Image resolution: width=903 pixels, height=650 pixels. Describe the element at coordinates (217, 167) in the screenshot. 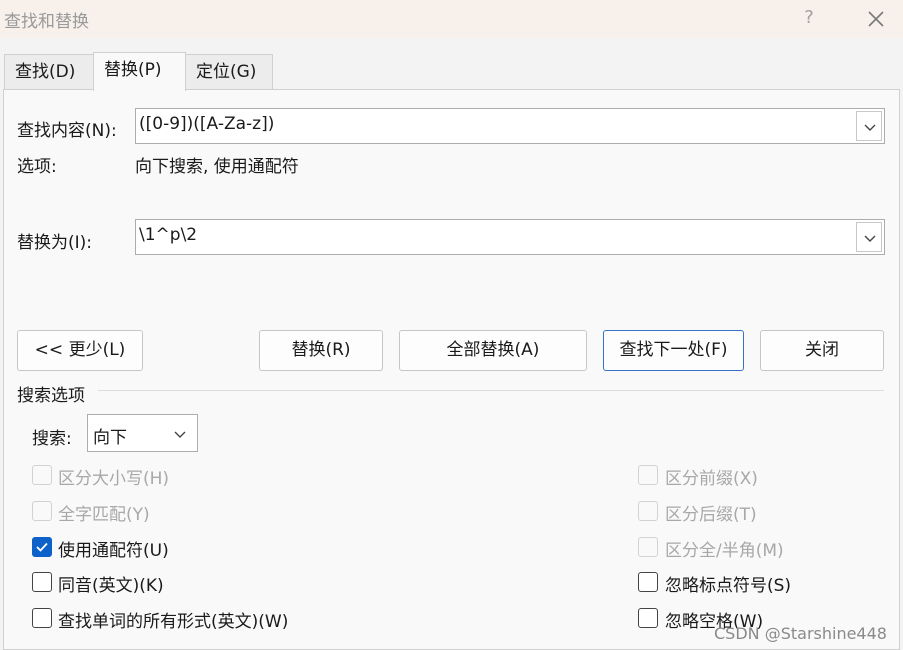

I see `options-value: 向下搜索, 使用通配符` at that location.